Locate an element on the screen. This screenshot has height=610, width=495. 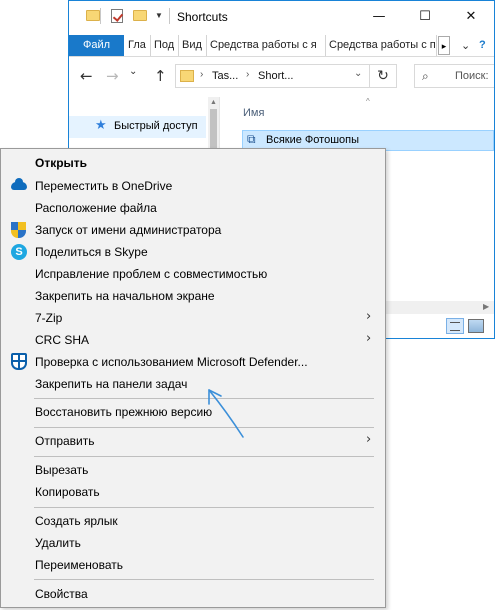
large-icons-view-button is located at coordinates (476, 326).